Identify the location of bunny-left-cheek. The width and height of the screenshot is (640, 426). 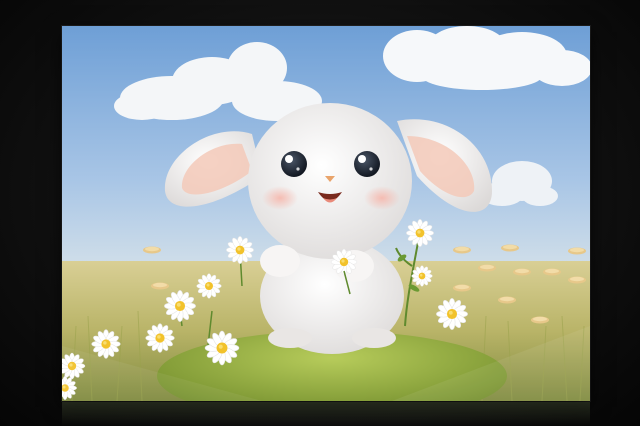
(280, 198).